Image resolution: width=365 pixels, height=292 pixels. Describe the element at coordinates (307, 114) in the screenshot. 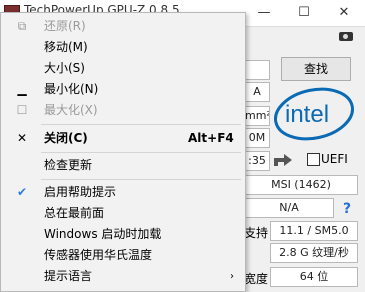

I see `svg-text: intel` at that location.